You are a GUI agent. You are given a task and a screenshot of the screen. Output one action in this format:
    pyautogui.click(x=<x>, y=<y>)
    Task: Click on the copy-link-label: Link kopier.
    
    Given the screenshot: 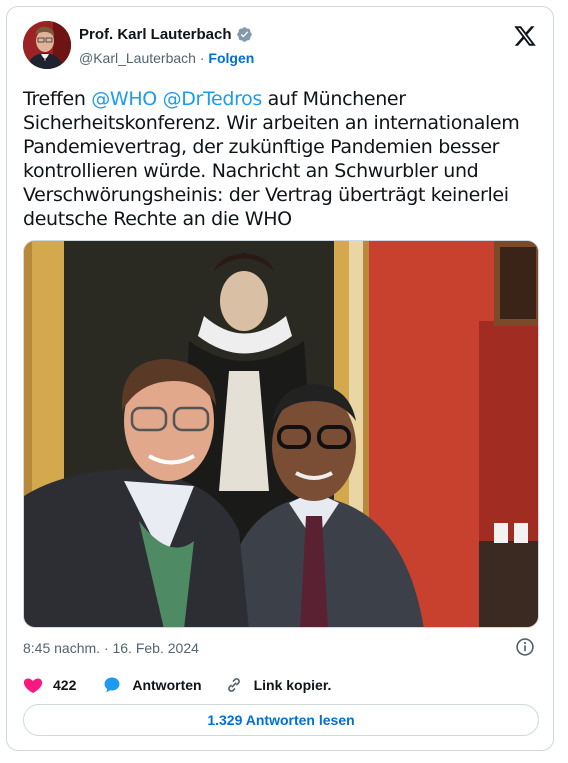 What is the action you would take?
    pyautogui.click(x=292, y=685)
    